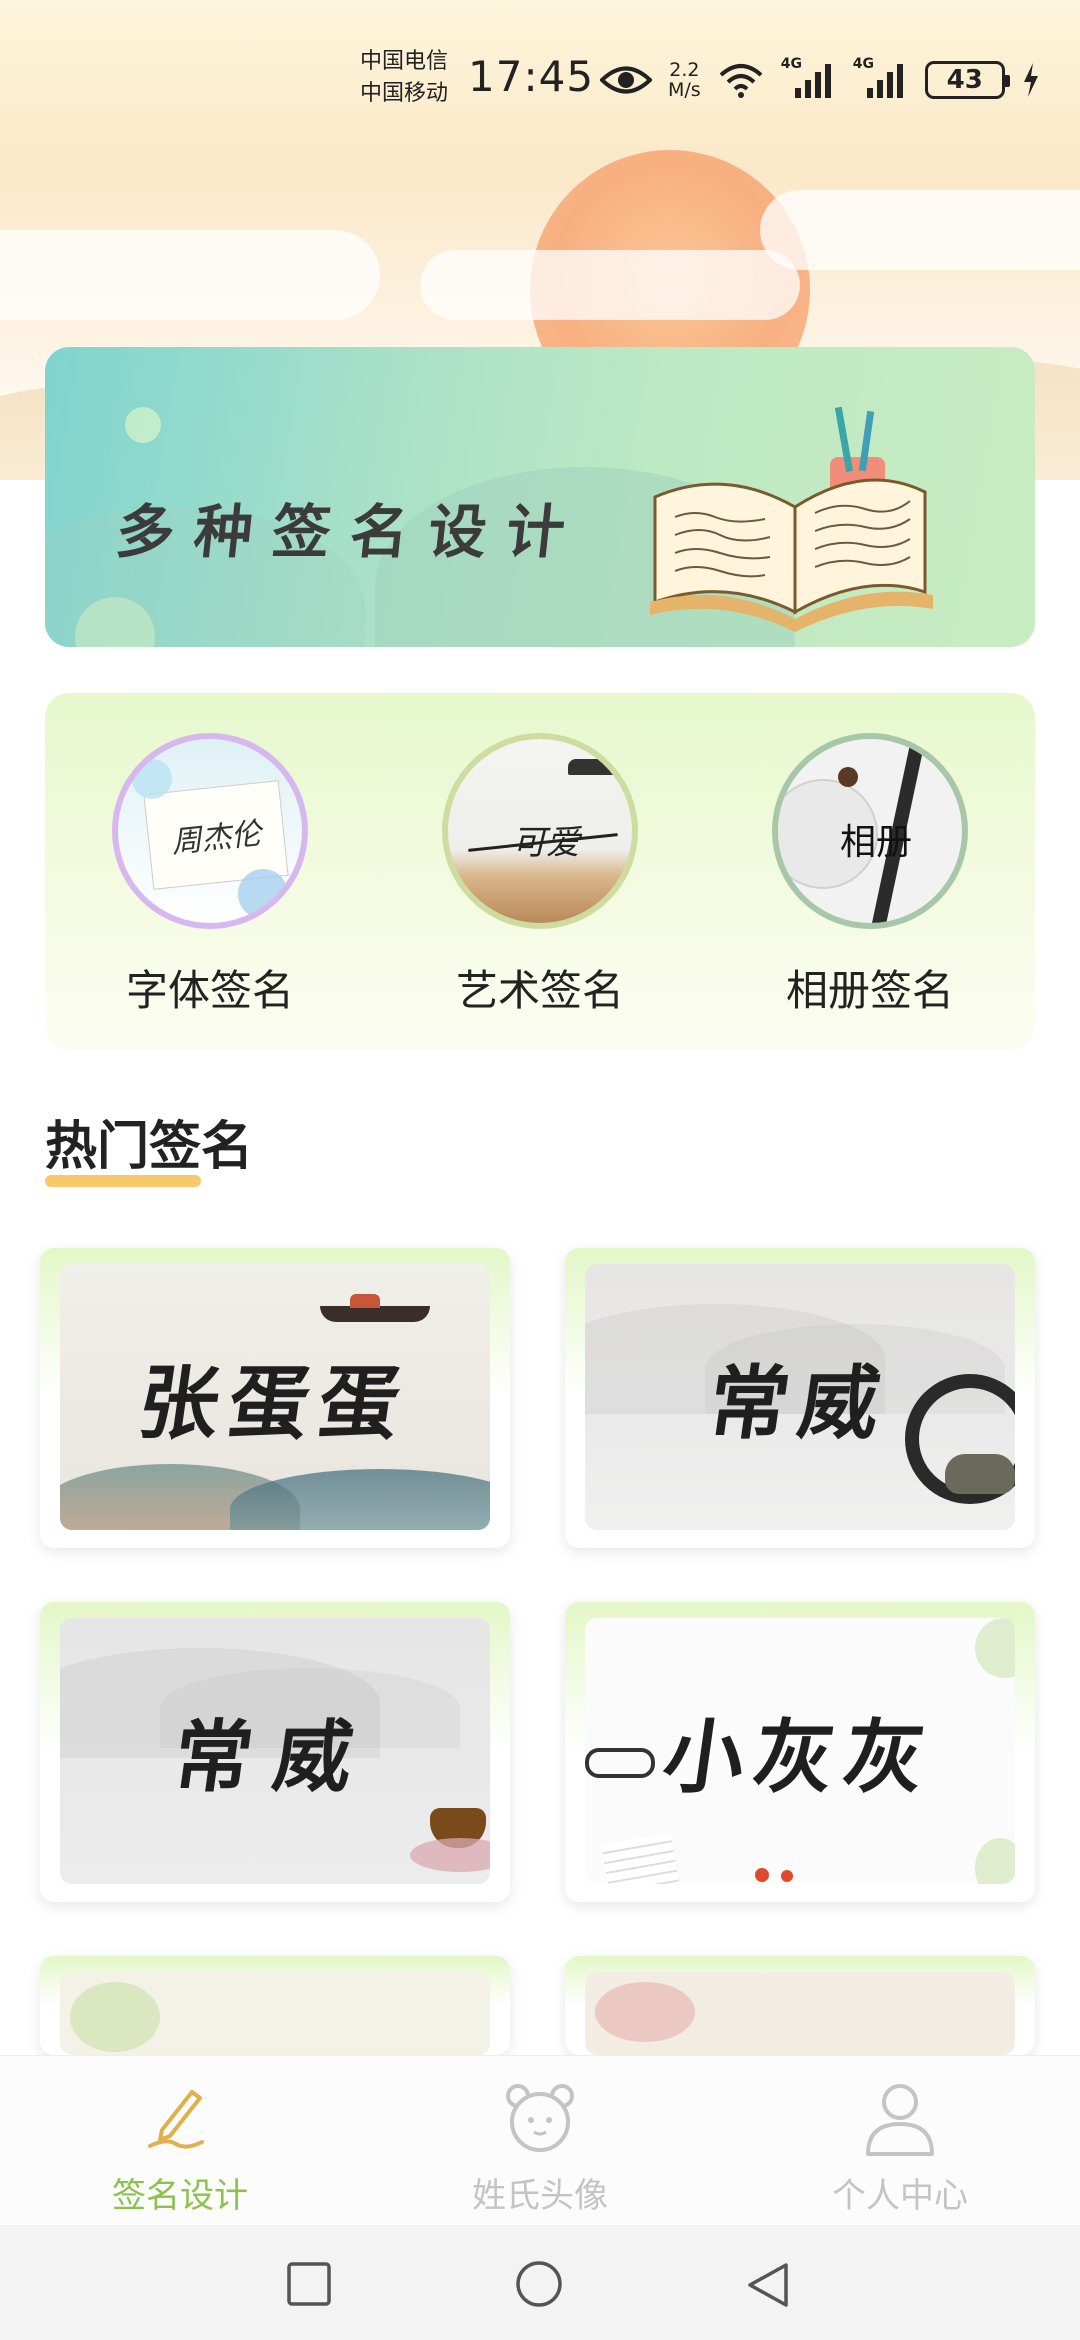  Describe the element at coordinates (149, 1147) in the screenshot. I see `hot-signatures-title: 热门签名` at that location.